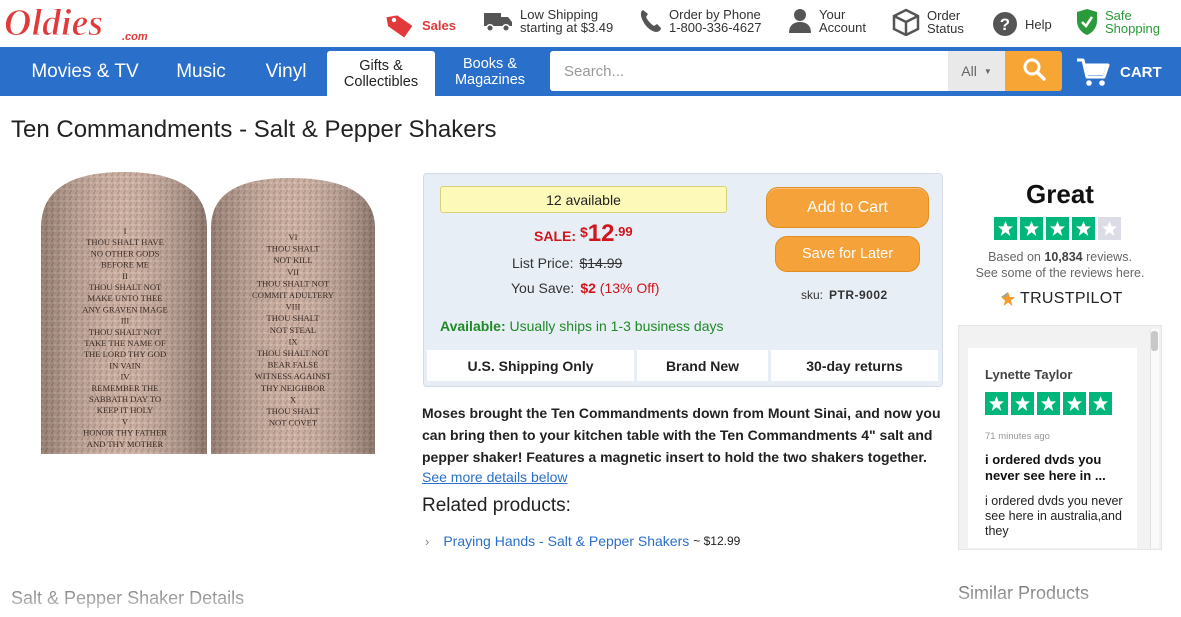 This screenshot has width=1181, height=617. I want to click on tablet-engraving-line: IN VAIN, so click(125, 365).